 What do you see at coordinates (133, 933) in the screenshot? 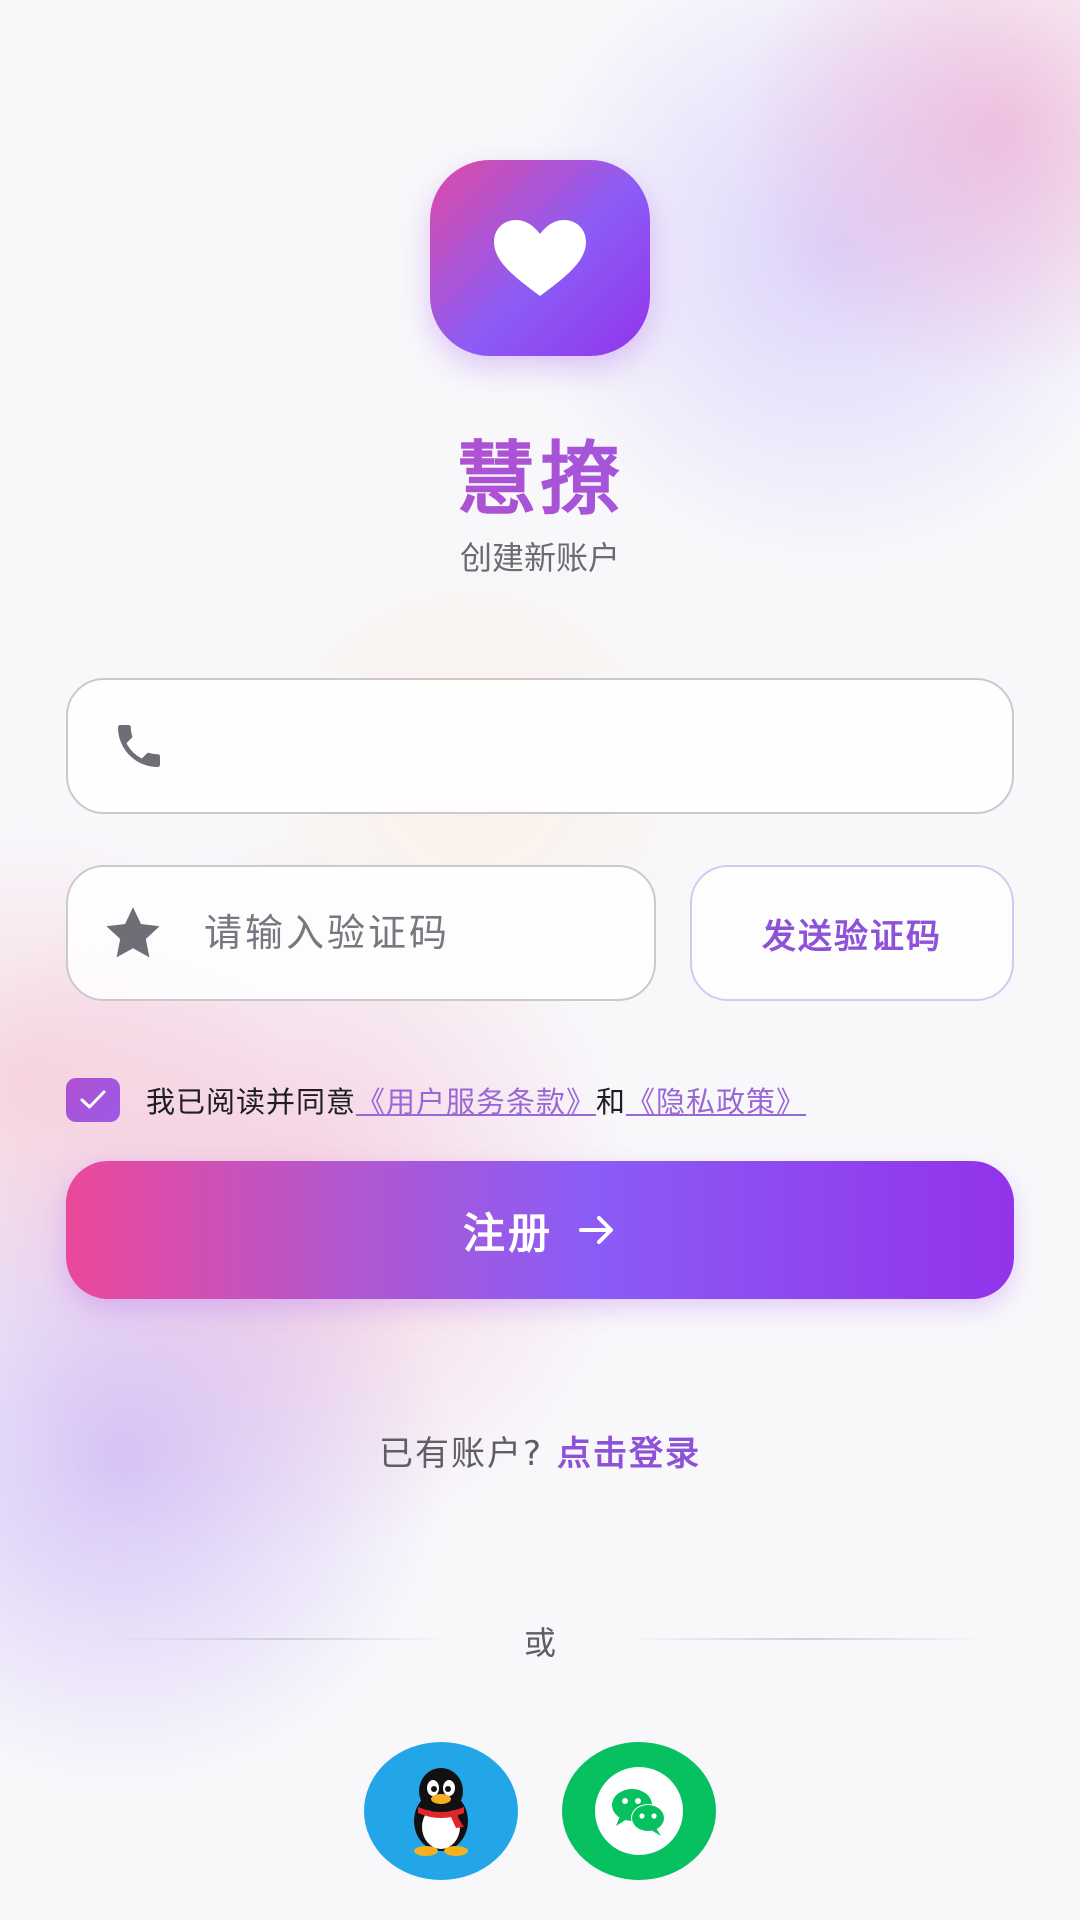
I see `star-icon` at bounding box center [133, 933].